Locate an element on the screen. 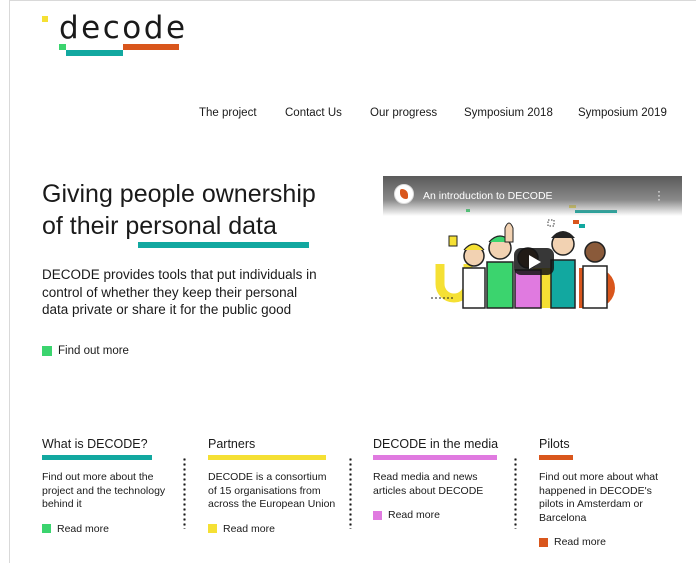 This screenshot has height=563, width=696. decode-channel-icon is located at coordinates (404, 194).